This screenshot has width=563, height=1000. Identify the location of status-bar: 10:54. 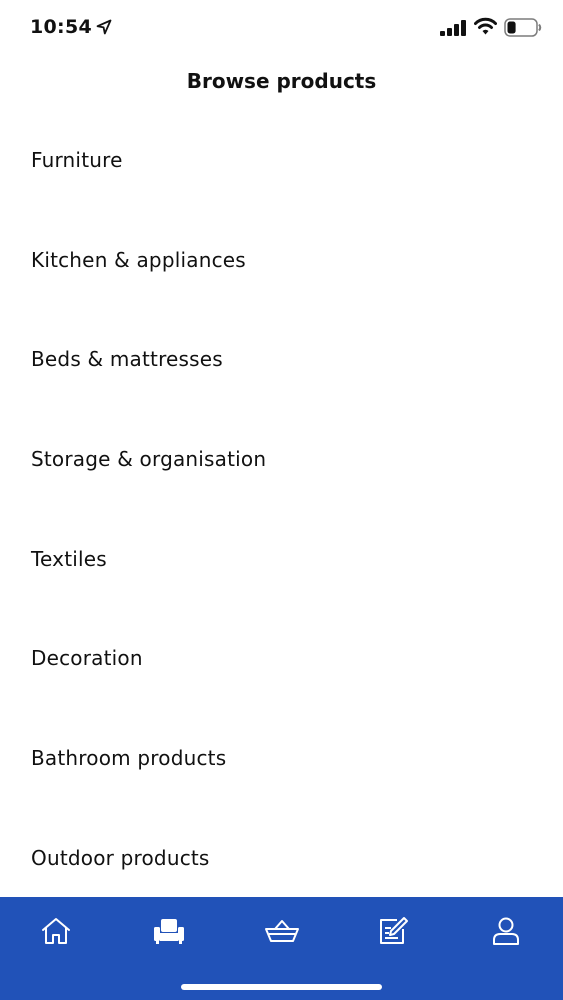
(281, 28).